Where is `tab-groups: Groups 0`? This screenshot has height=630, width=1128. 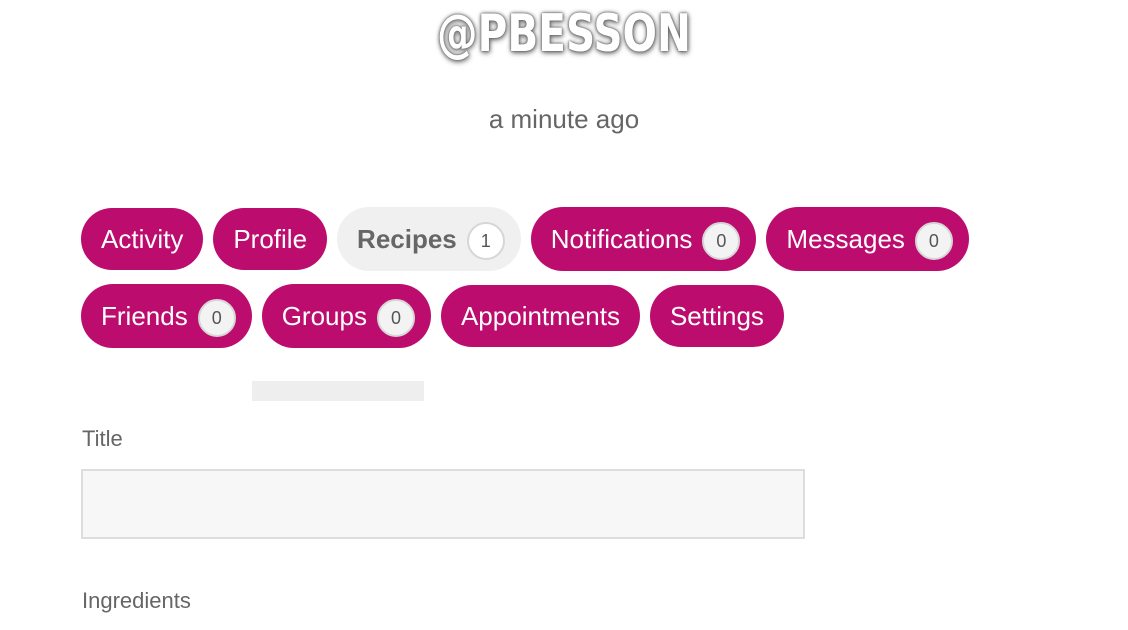
tab-groups: Groups 0 is located at coordinates (346, 316).